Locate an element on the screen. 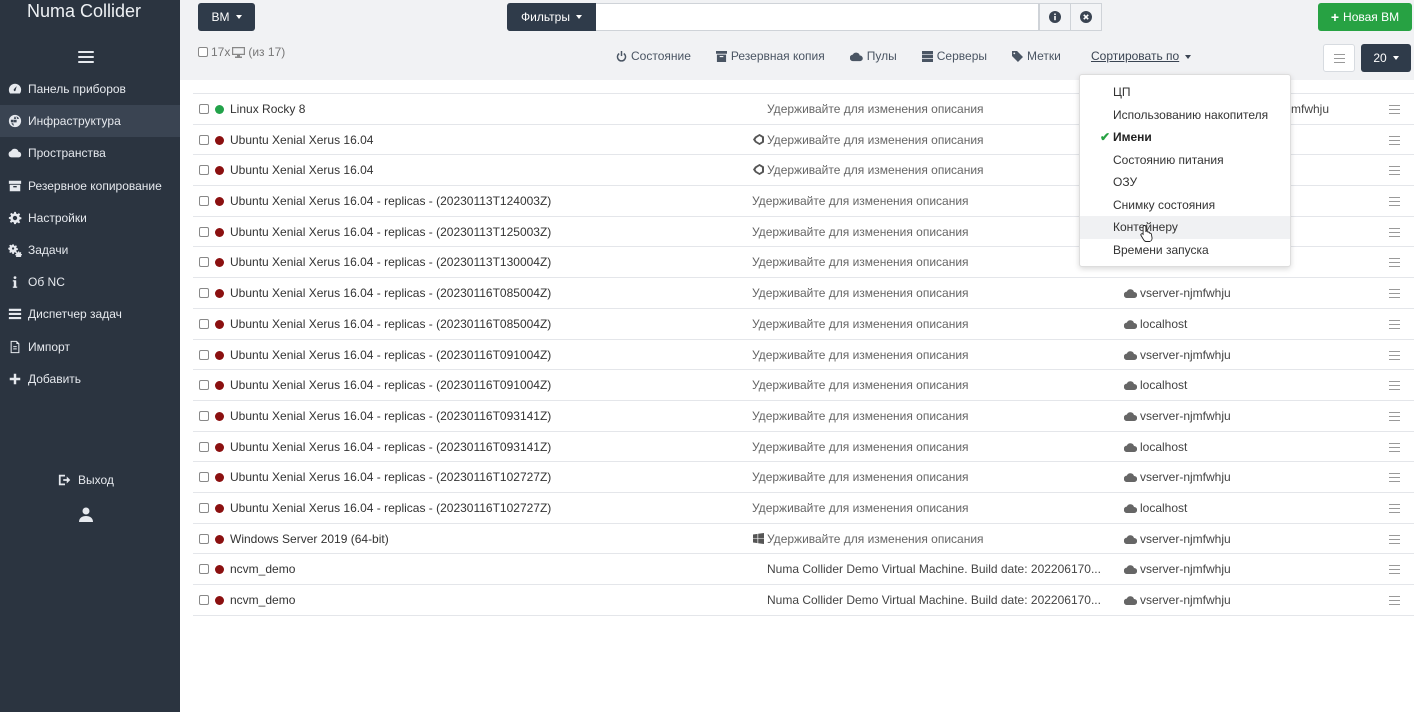 This screenshot has height=712, width=1414. servers-button: Серверы is located at coordinates (954, 56).